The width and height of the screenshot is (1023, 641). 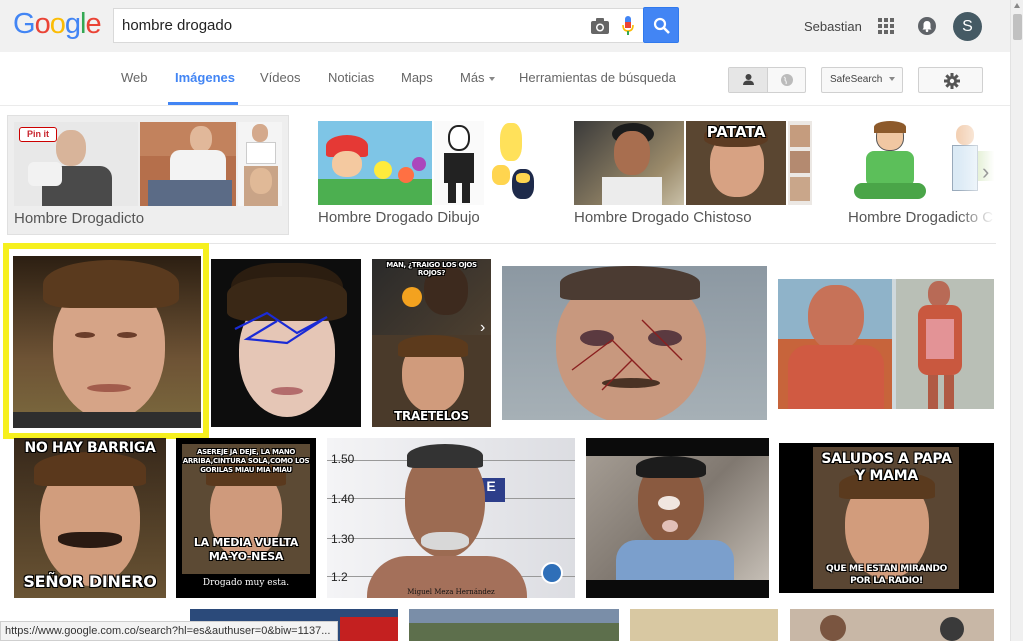 I want to click on microphone-icon, so click(x=628, y=26).